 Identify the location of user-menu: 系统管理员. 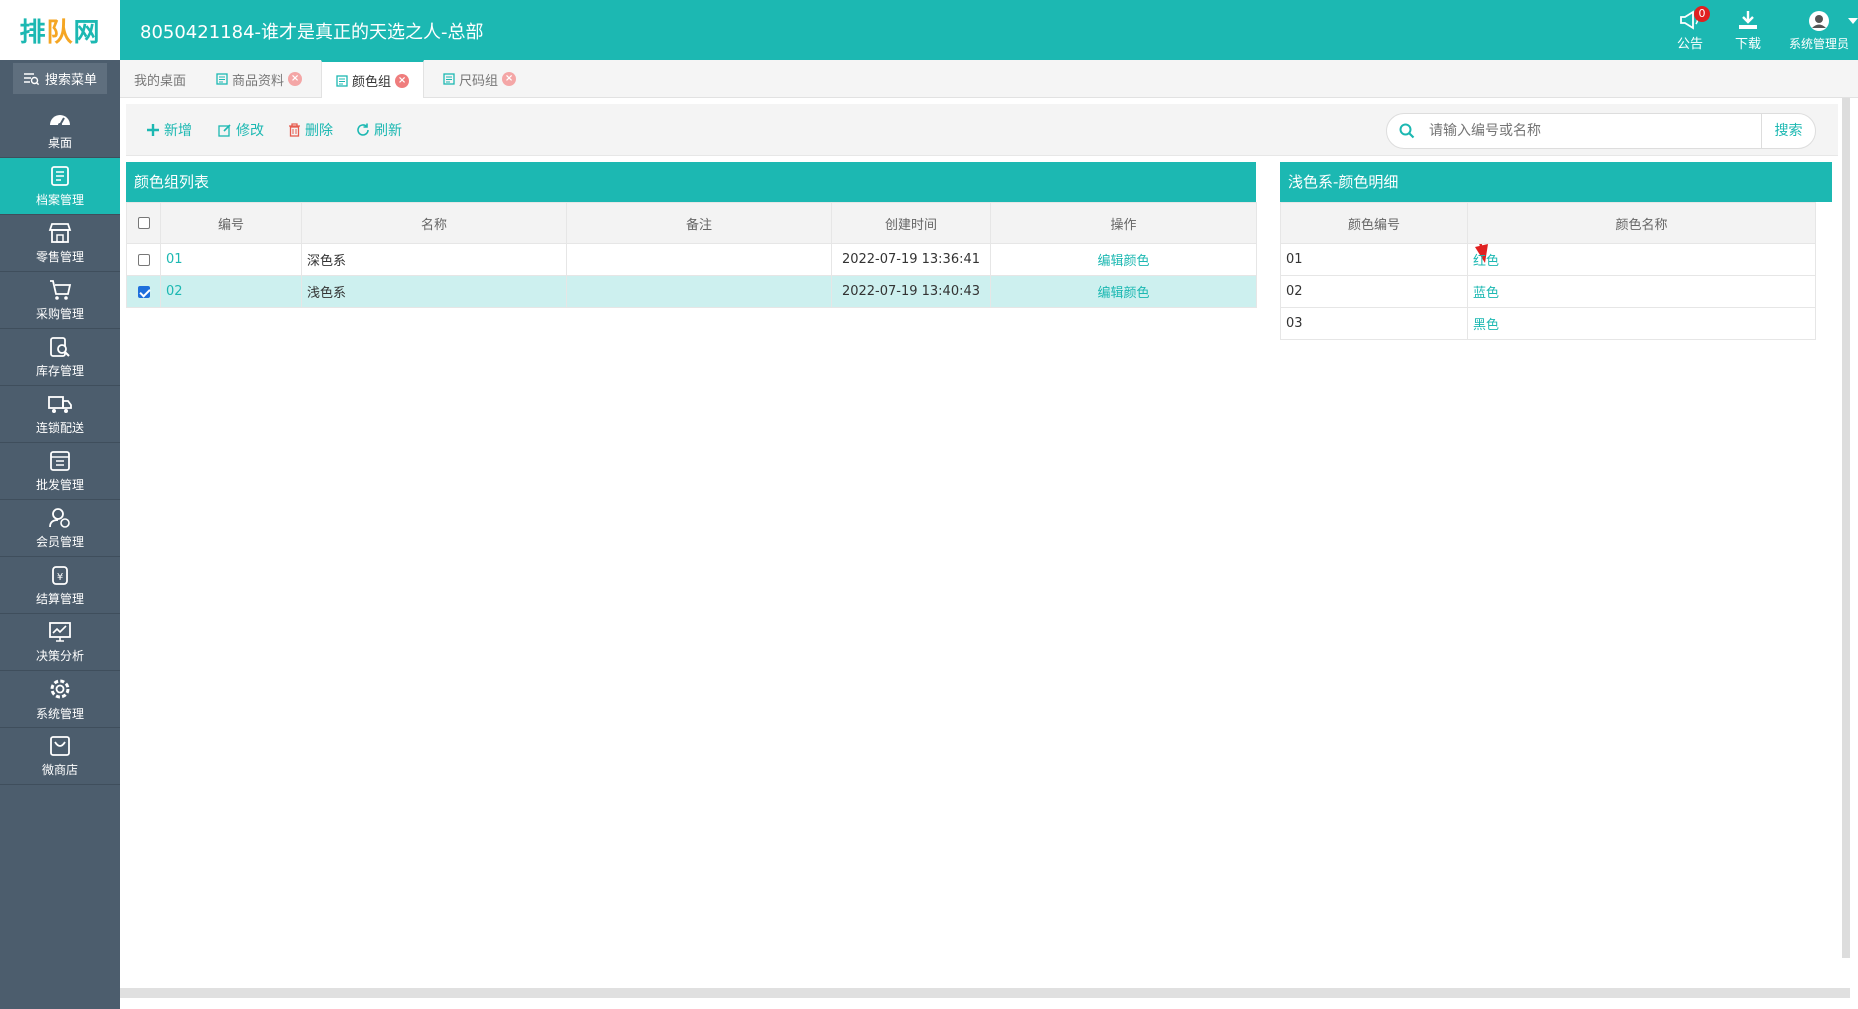
(1821, 31).